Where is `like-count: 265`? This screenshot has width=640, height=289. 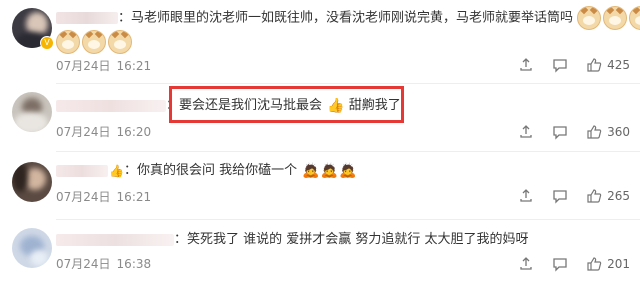 like-count: 265 is located at coordinates (618, 196).